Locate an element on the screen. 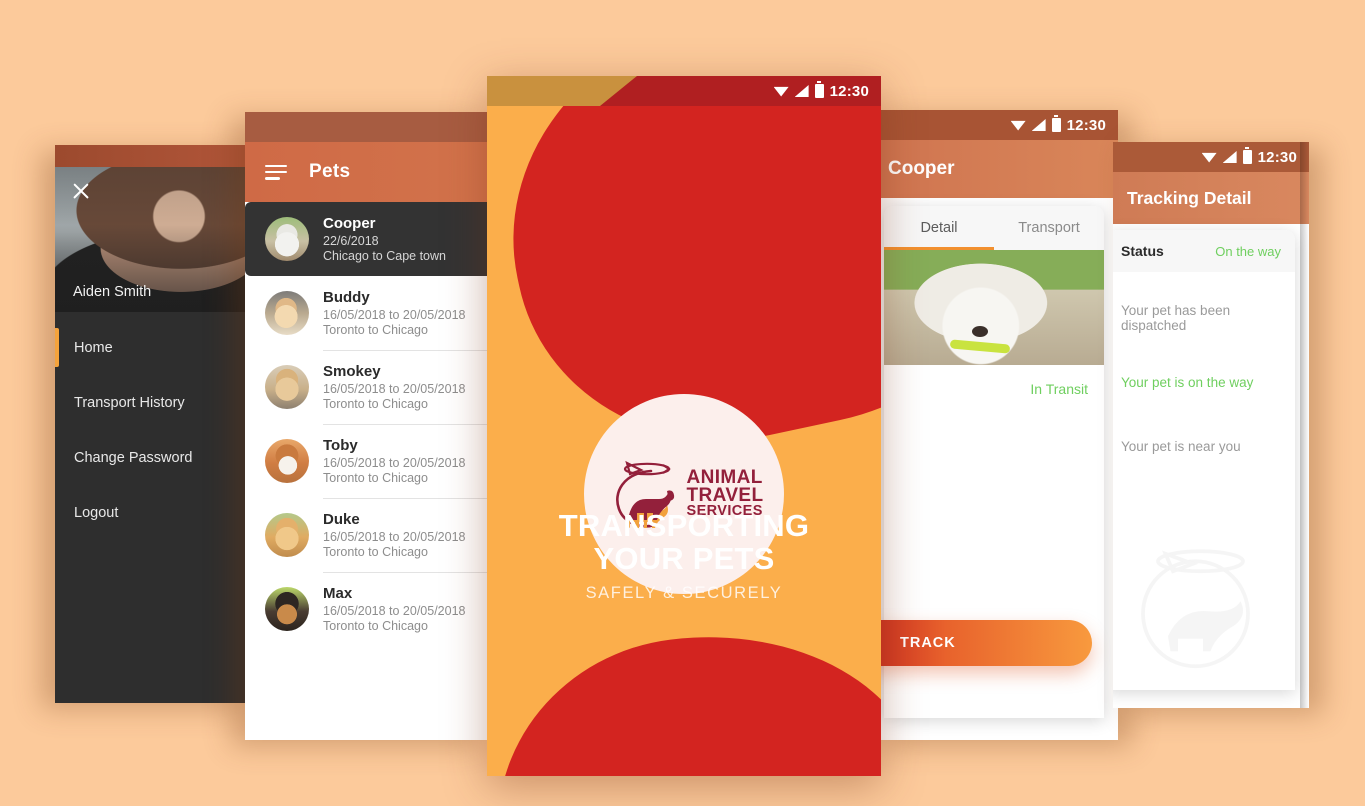 Image resolution: width=1365 pixels, height=806 pixels. sidebar-item-label: Logout is located at coordinates (96, 512).